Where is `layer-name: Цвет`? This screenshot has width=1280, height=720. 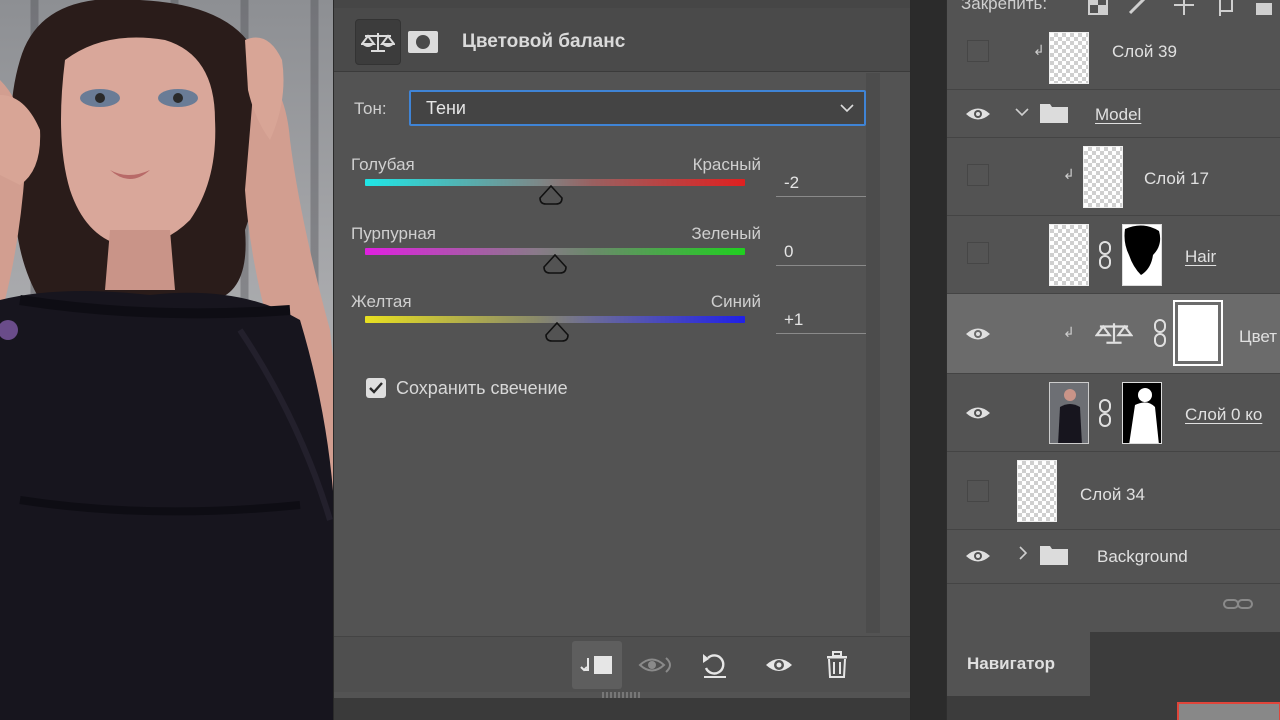
layer-name: Цвет is located at coordinates (1258, 336).